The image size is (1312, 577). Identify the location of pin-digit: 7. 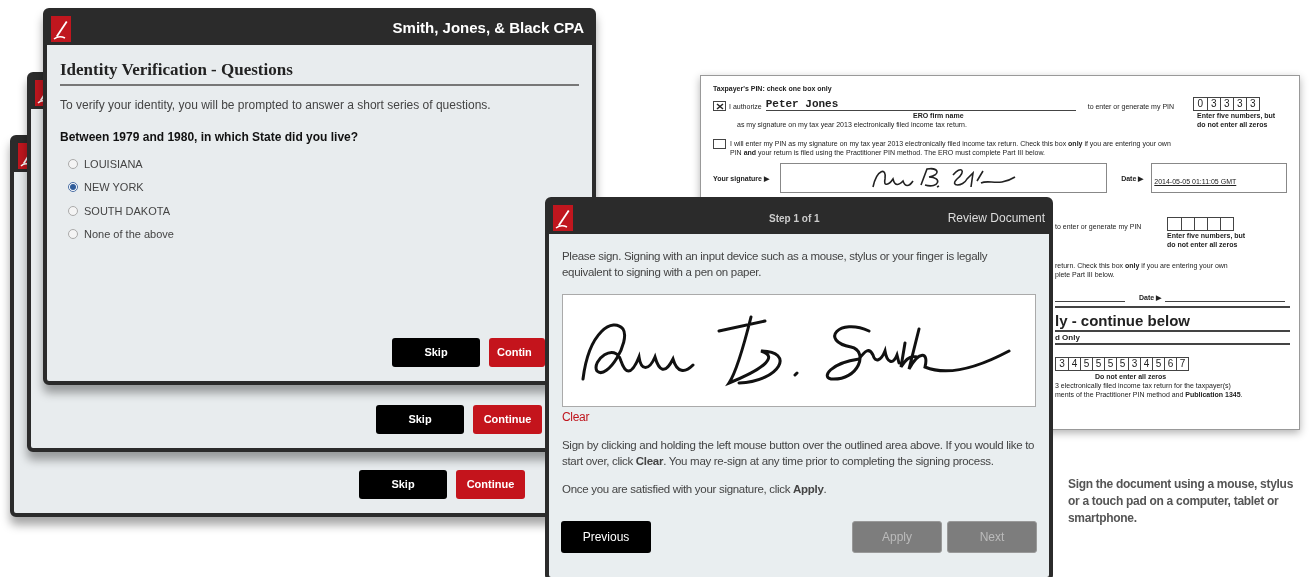
(1182, 364).